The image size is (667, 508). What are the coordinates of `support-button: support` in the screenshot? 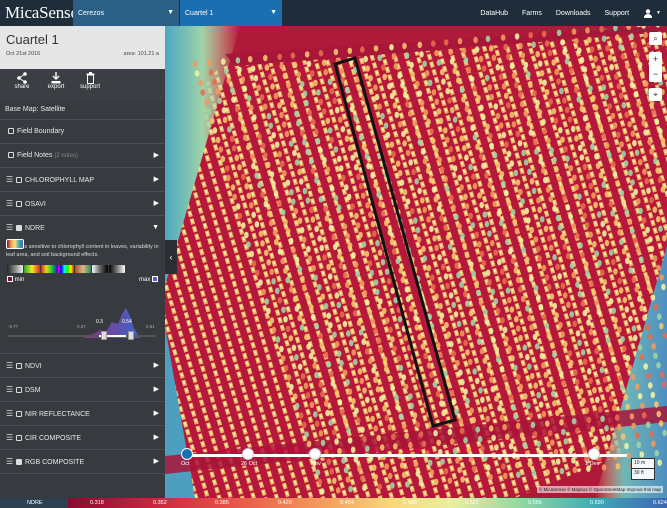 It's located at (90, 86).